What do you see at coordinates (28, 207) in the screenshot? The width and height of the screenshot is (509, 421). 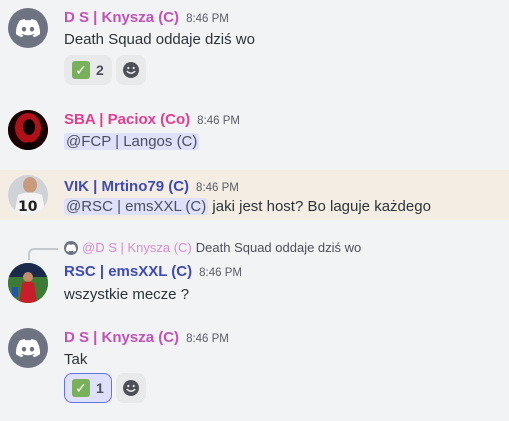 I see `svg-text: 10` at bounding box center [28, 207].